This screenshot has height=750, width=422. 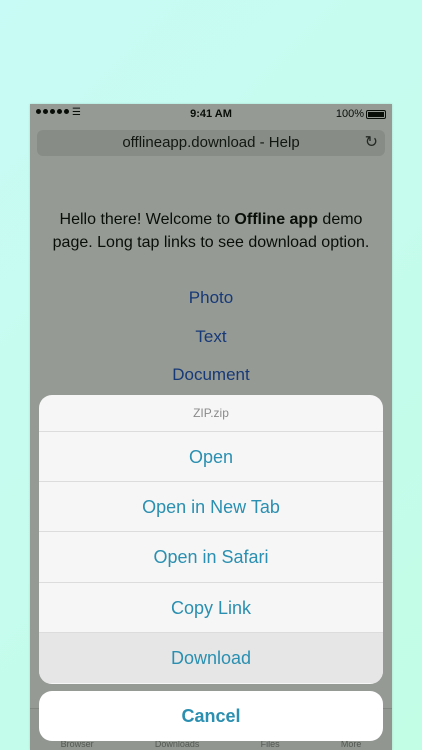 What do you see at coordinates (211, 716) in the screenshot?
I see `cancel-button: Cancel` at bounding box center [211, 716].